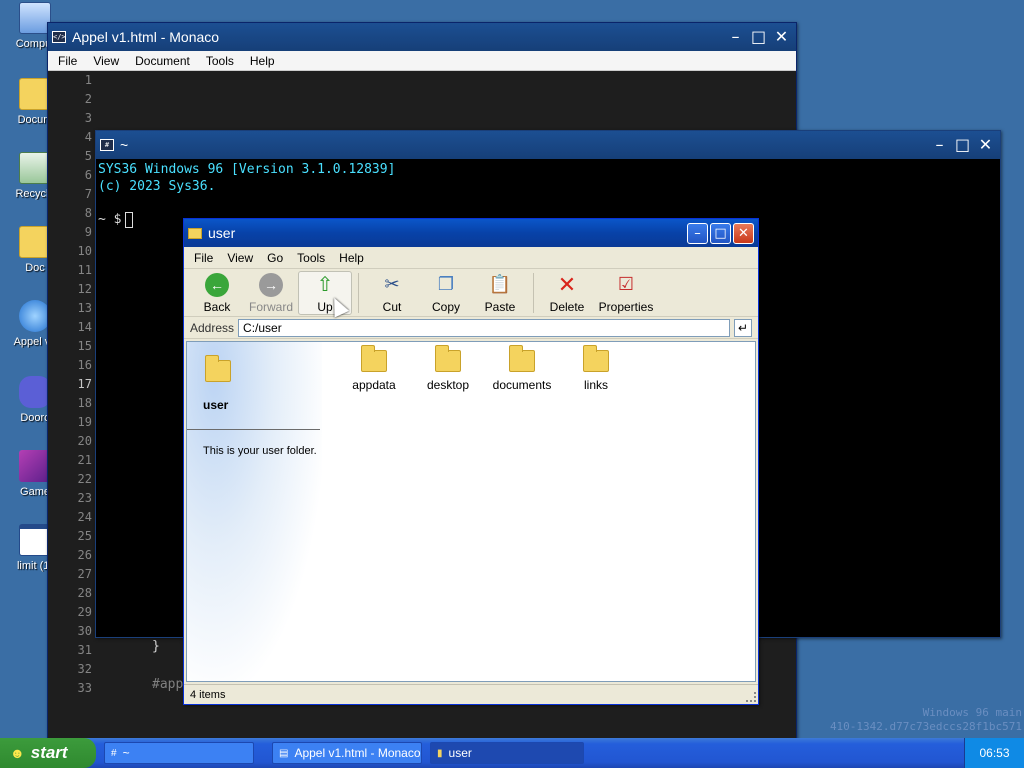 The height and width of the screenshot is (768, 1024). What do you see at coordinates (17, 753) in the screenshot?
I see `start-logo-icon: ☻` at bounding box center [17, 753].